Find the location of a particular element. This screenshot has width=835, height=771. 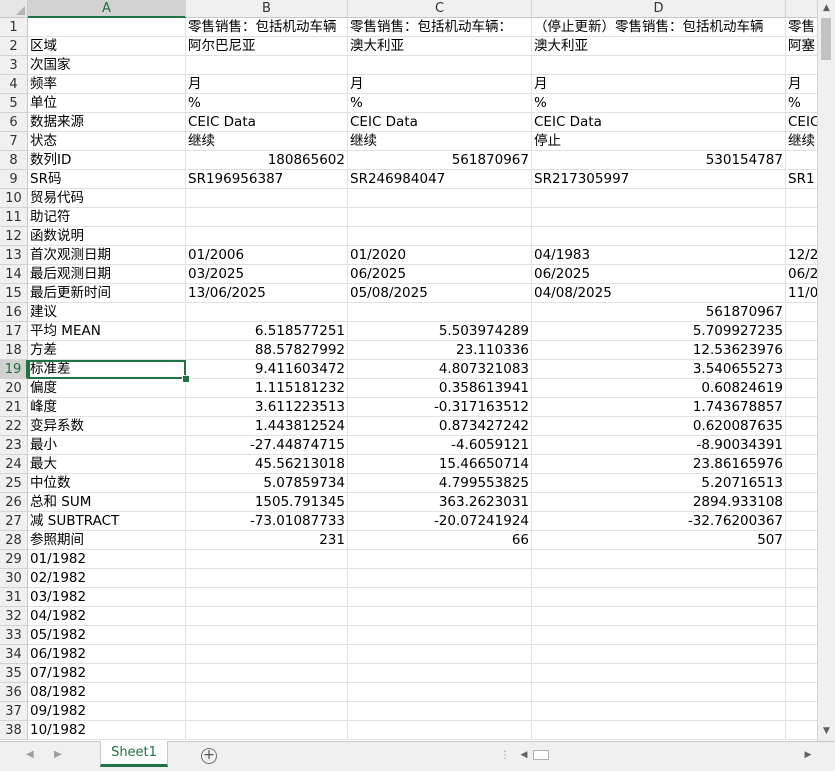

cell-b13: 01/2006 is located at coordinates (267, 255).